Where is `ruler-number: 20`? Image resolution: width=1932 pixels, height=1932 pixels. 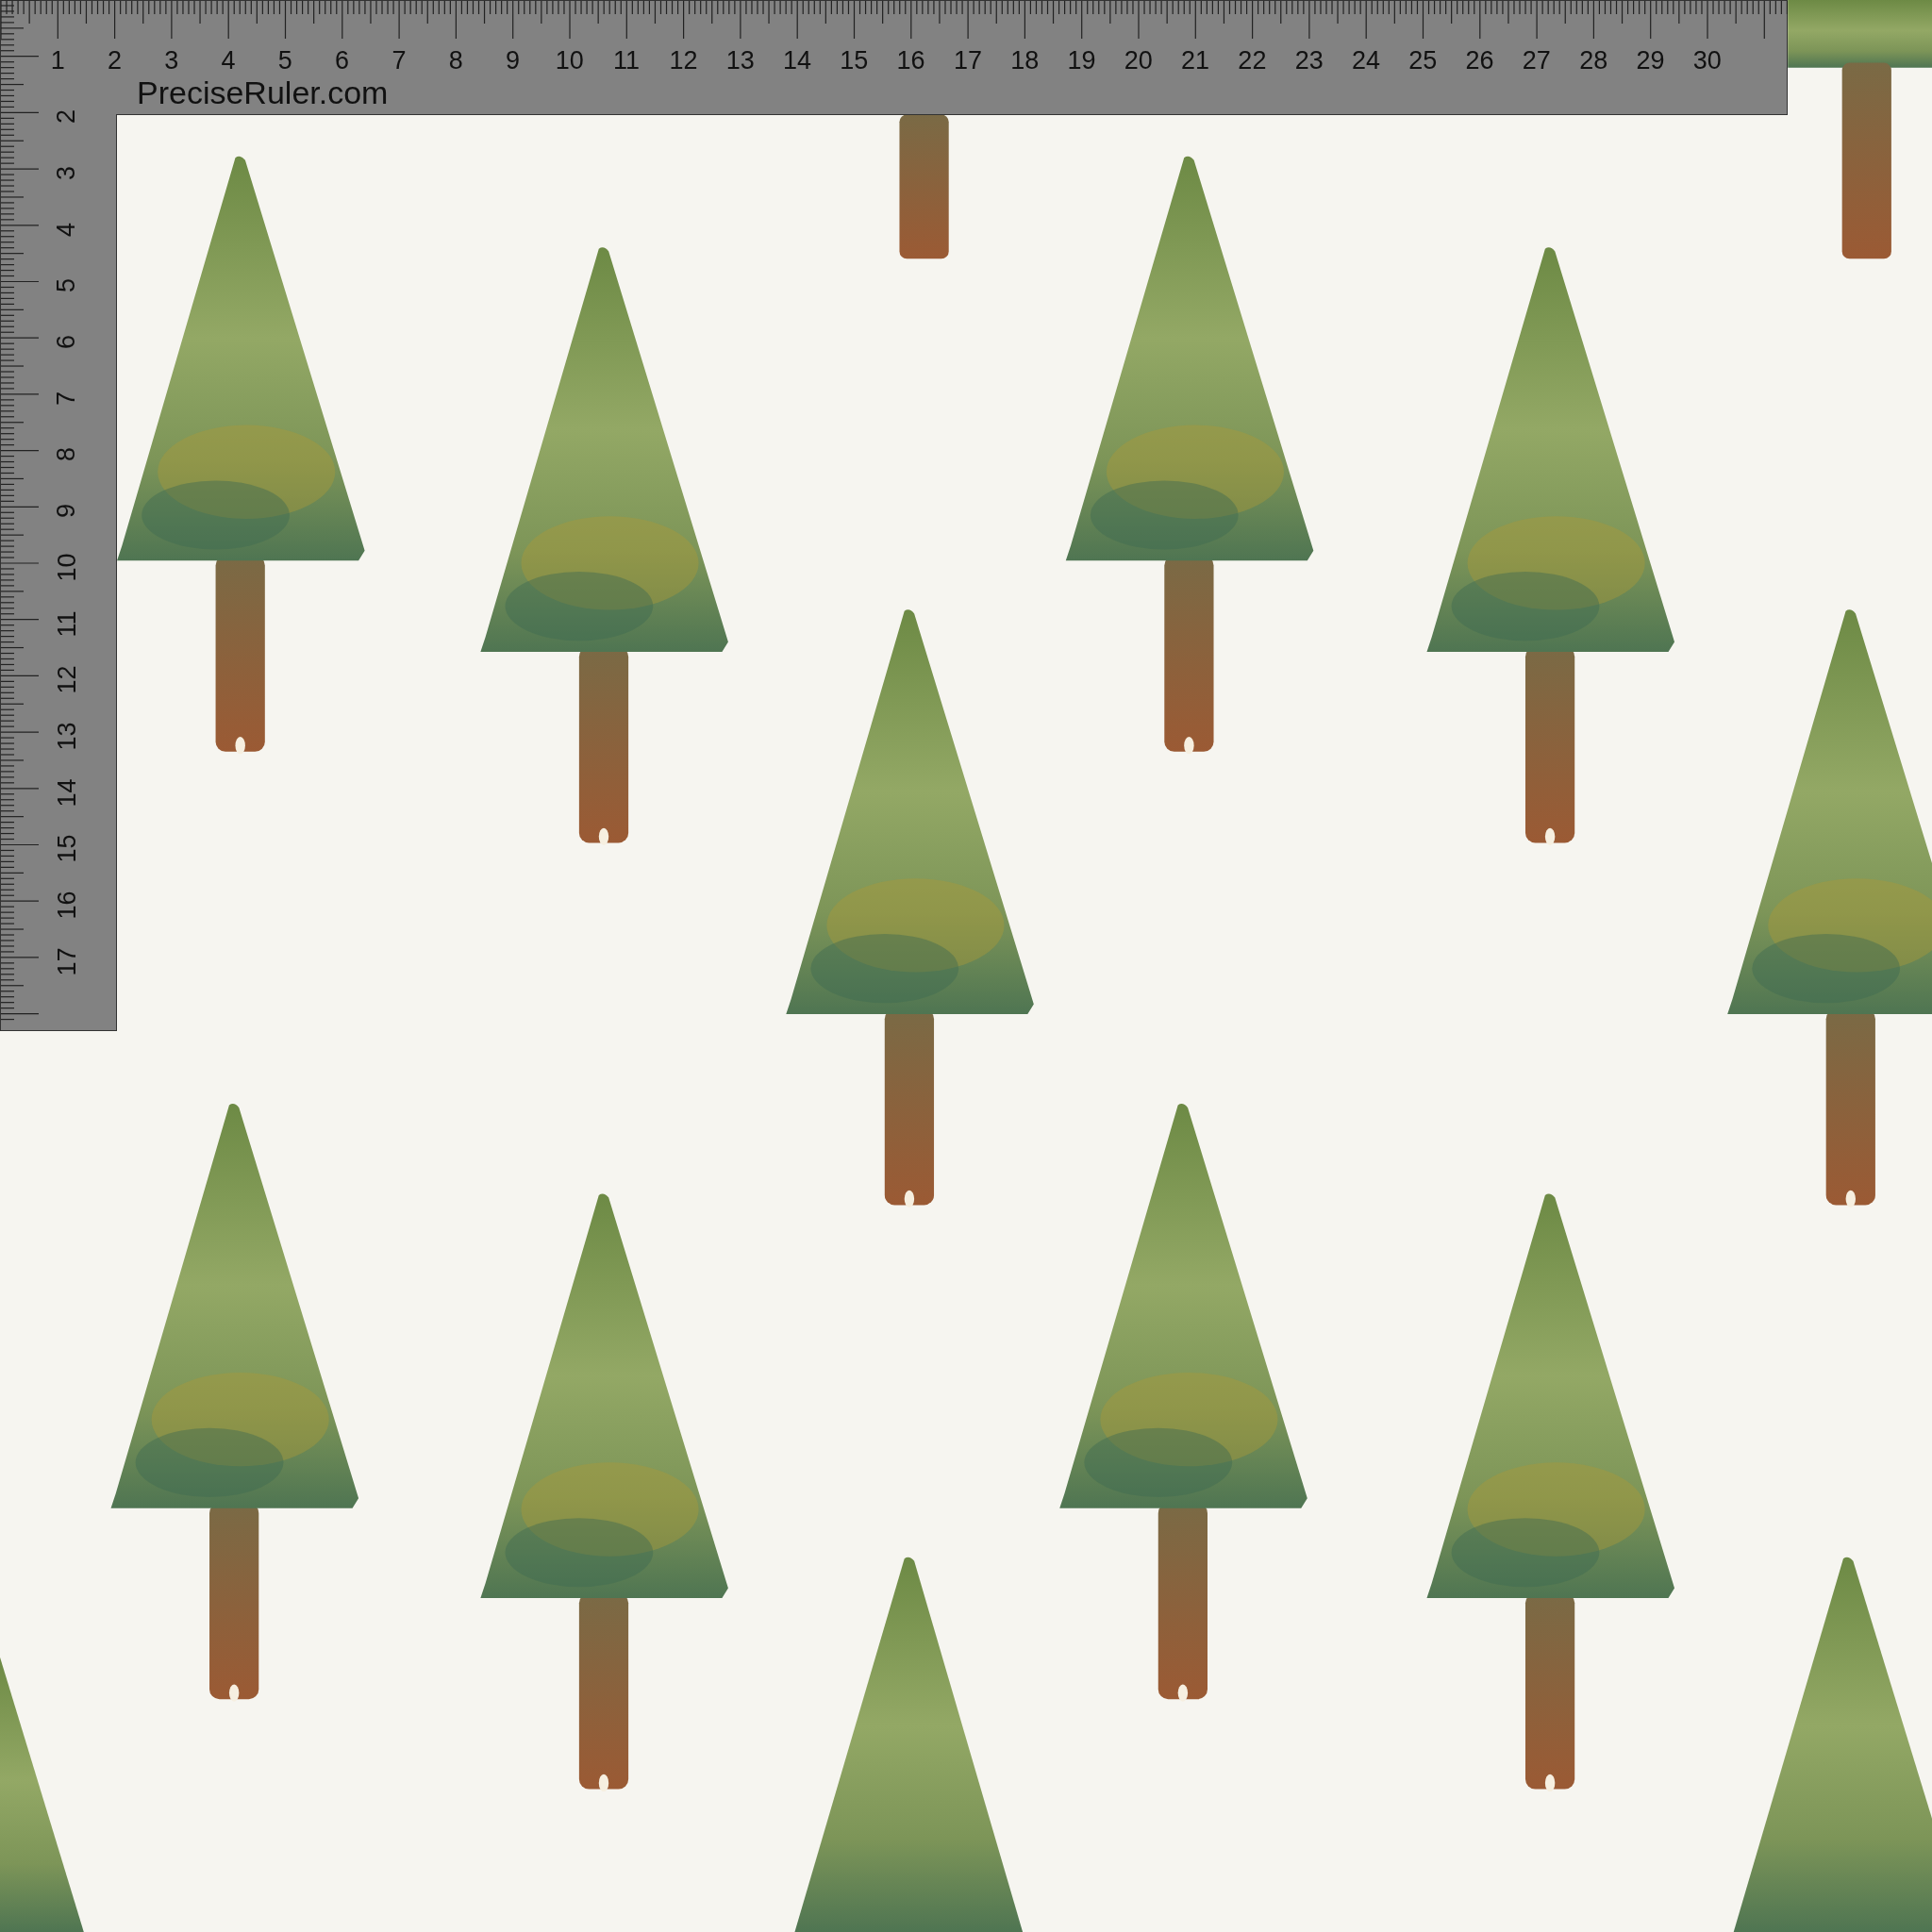
ruler-number: 20 is located at coordinates (1138, 61).